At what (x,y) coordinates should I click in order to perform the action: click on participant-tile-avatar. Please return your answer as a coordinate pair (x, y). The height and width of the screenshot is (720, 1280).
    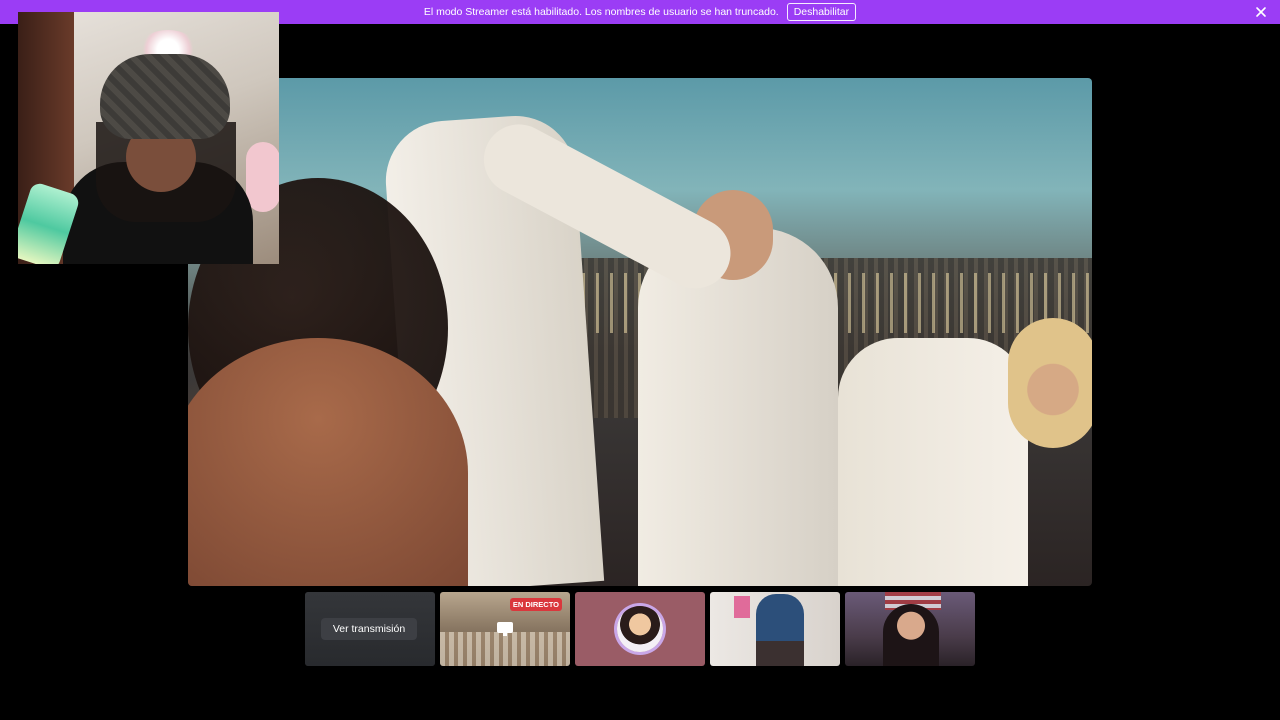
    Looking at the image, I should click on (640, 629).